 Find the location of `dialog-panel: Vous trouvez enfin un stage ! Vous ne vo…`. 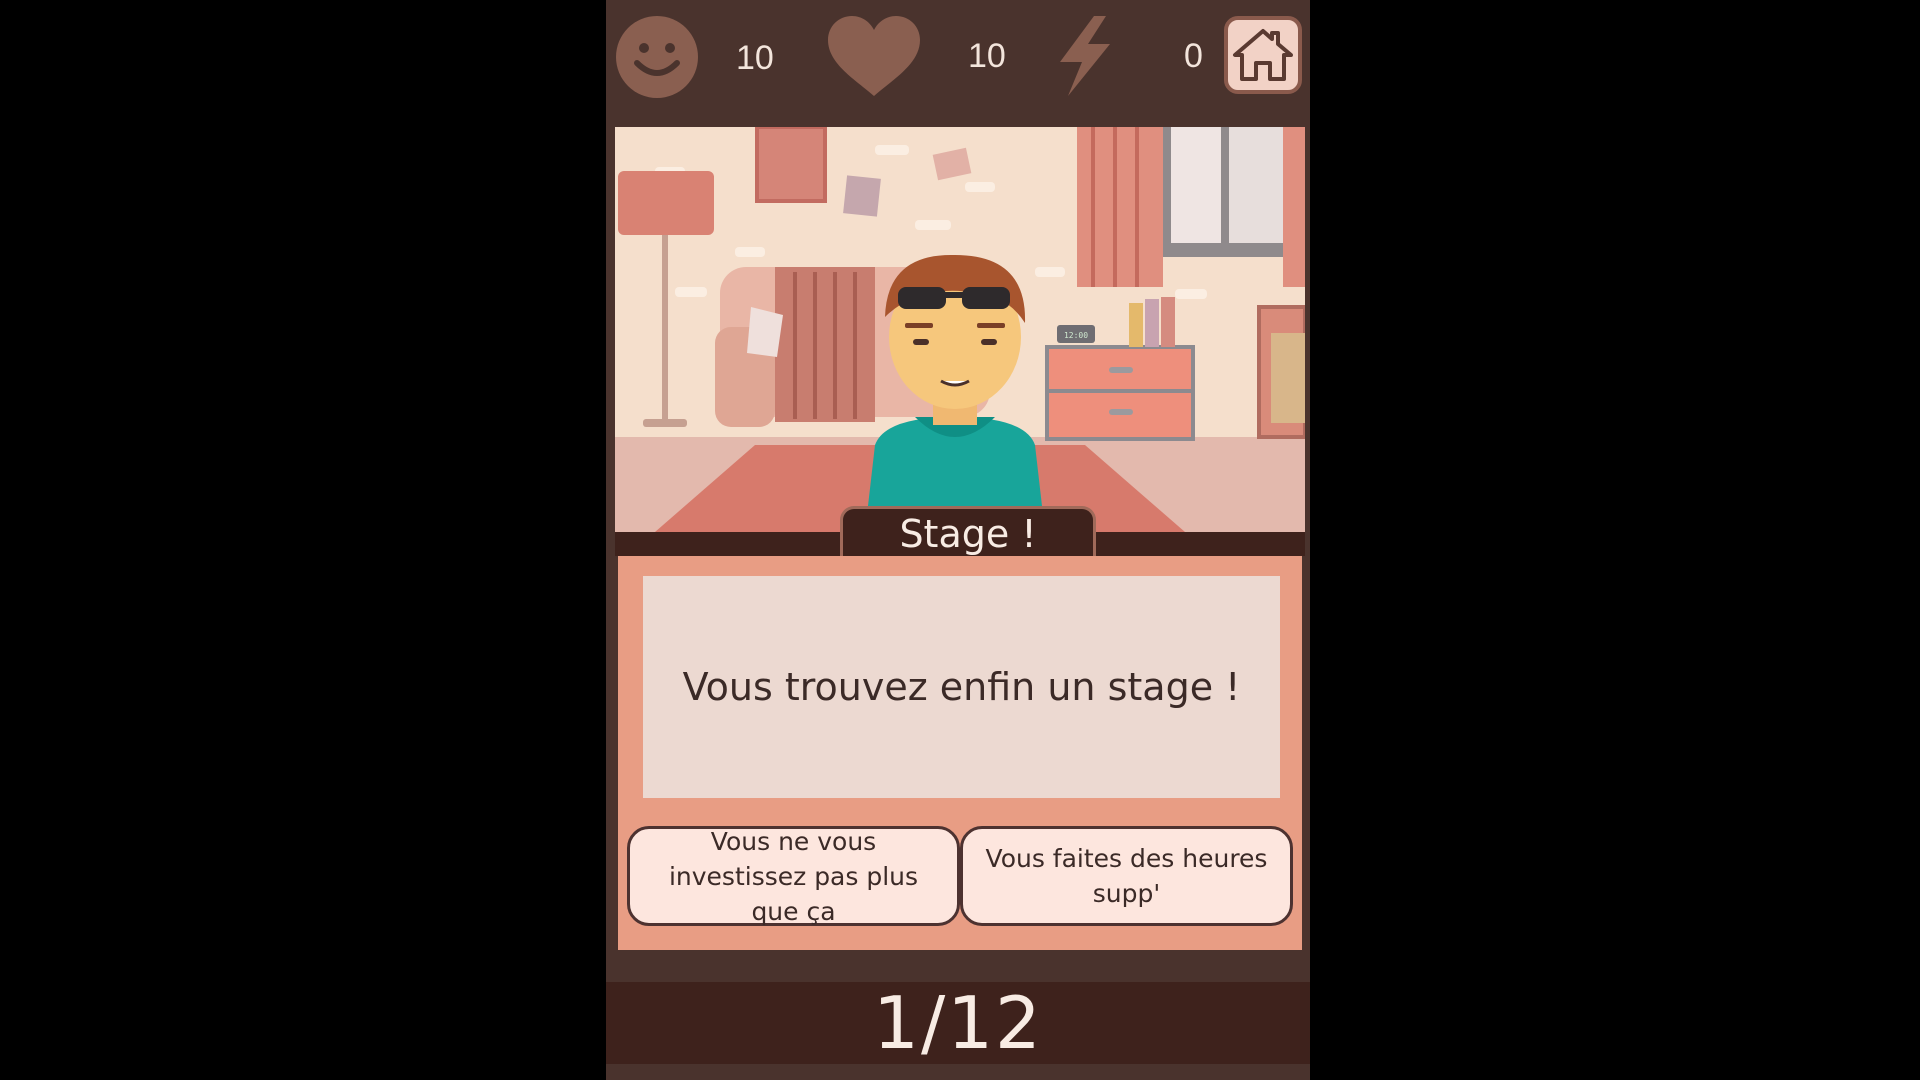

dialog-panel: Vous trouvez enfin un stage ! Vous ne vo… is located at coordinates (960, 753).